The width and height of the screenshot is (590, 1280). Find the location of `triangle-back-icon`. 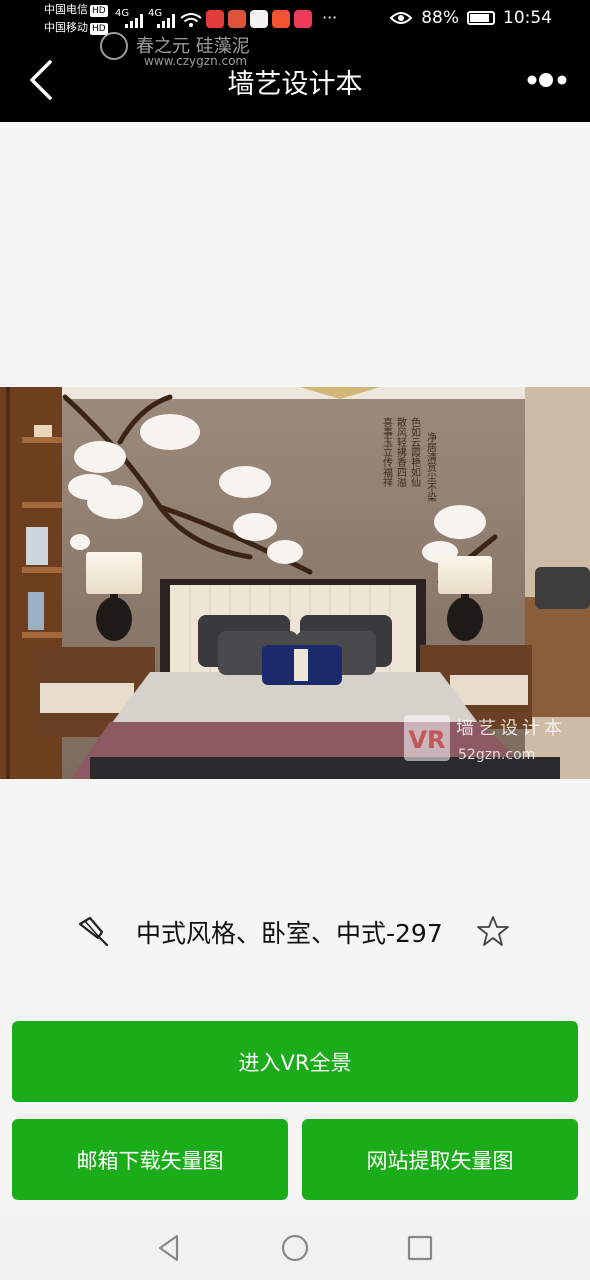

triangle-back-icon is located at coordinates (168, 1248).